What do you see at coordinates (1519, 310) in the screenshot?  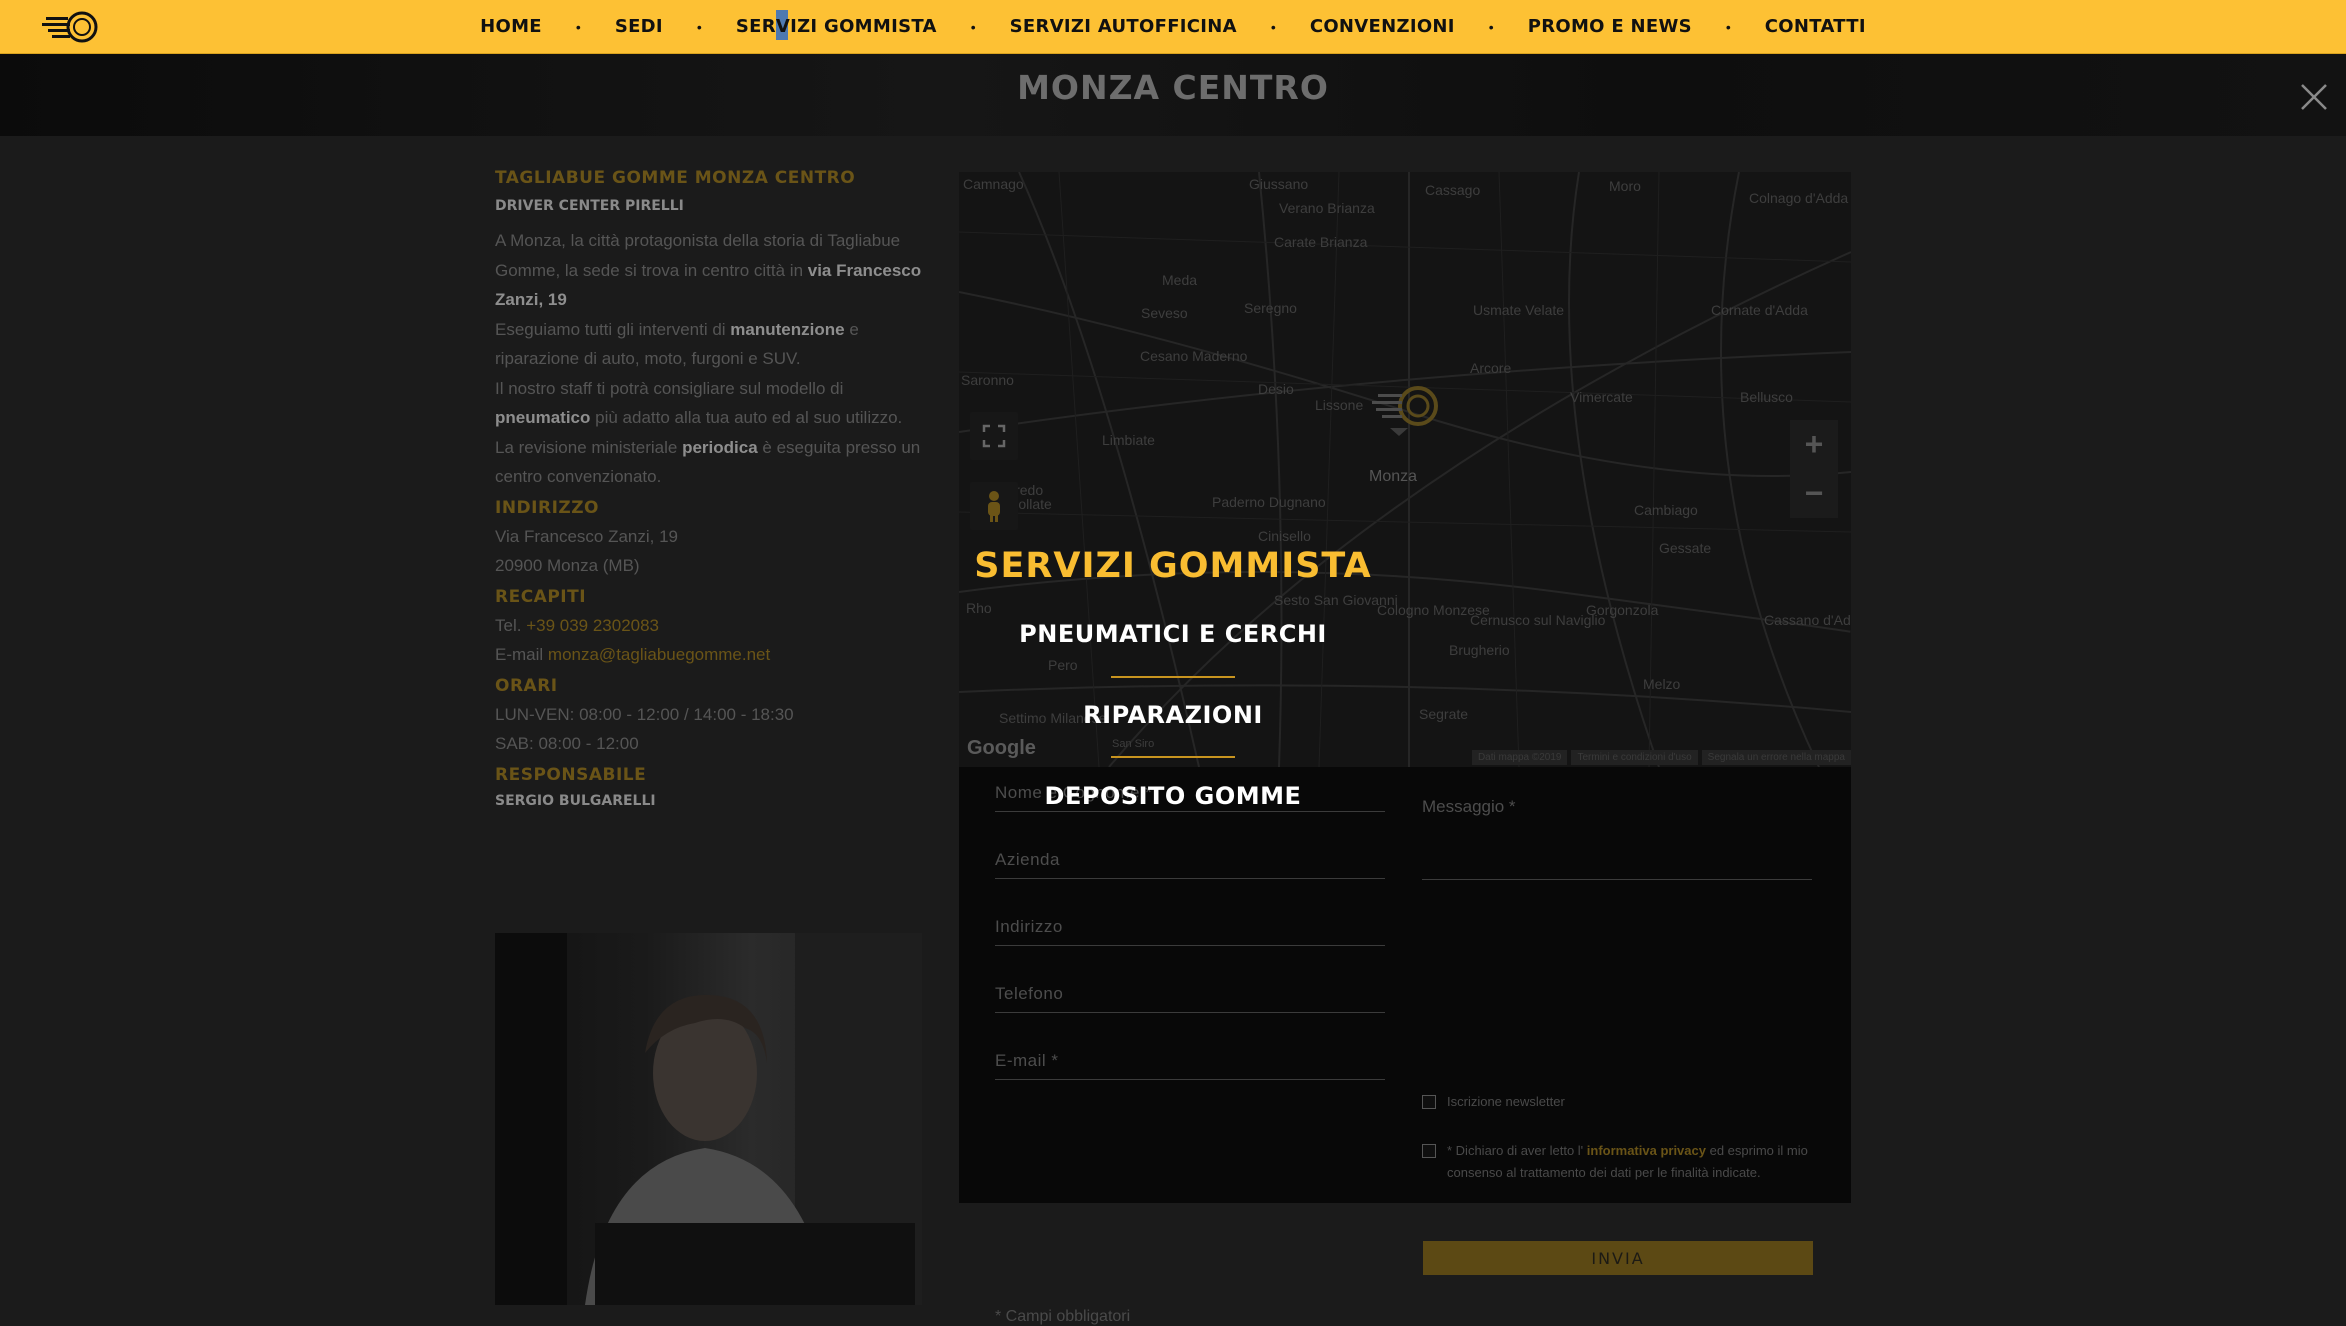 I see `map-label: Usmate Velate` at bounding box center [1519, 310].